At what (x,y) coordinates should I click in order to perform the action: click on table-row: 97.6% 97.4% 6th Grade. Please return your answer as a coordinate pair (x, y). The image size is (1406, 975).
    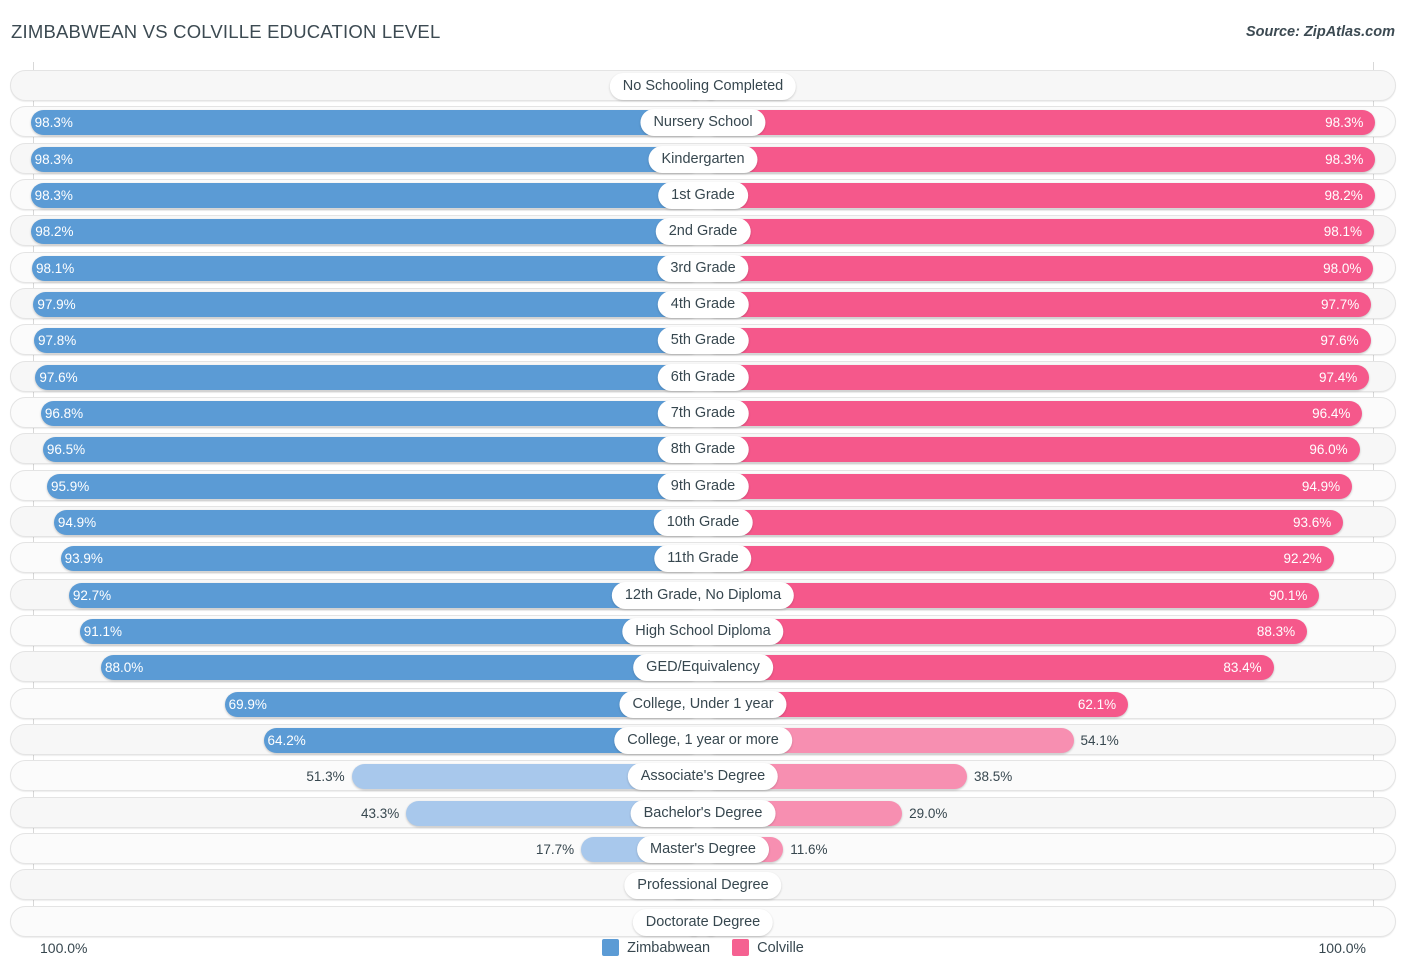
    Looking at the image, I should click on (703, 376).